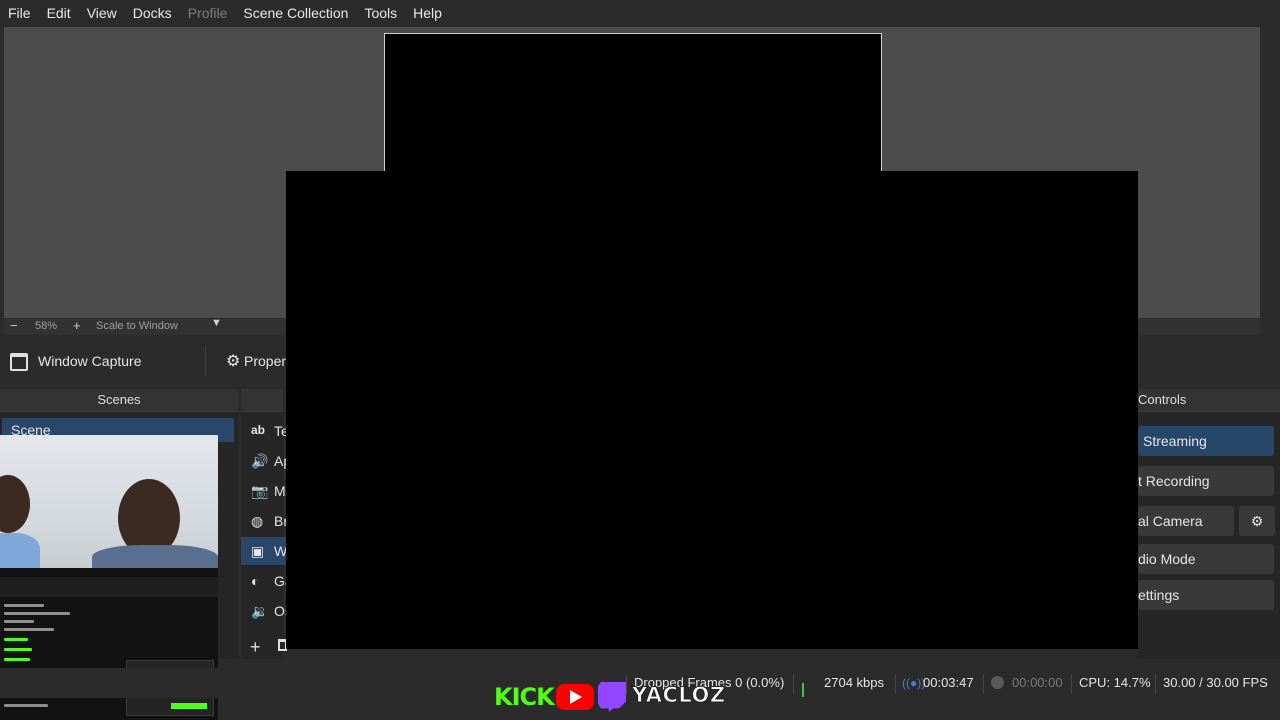 The image size is (1280, 720). What do you see at coordinates (524, 697) in the screenshot?
I see `kick-logo: KICK` at bounding box center [524, 697].